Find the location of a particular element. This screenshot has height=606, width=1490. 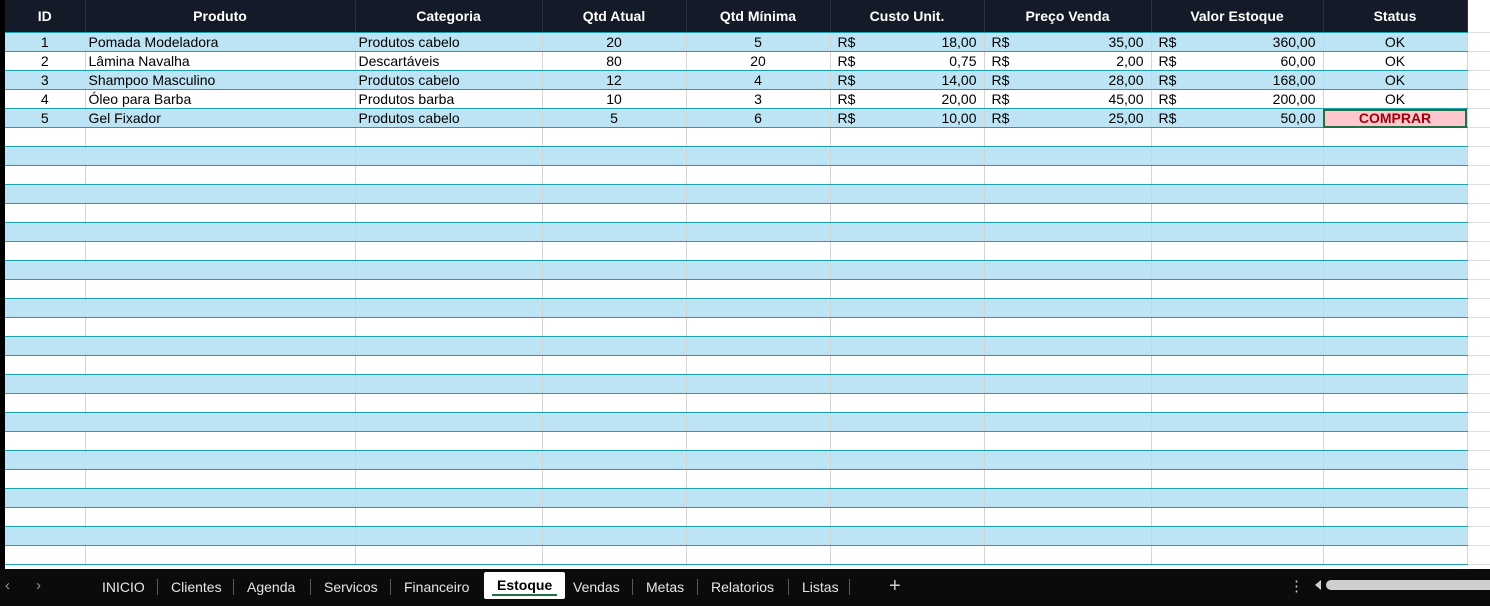

cell-preco-venda: R$ 28,00 is located at coordinates (1068, 80).